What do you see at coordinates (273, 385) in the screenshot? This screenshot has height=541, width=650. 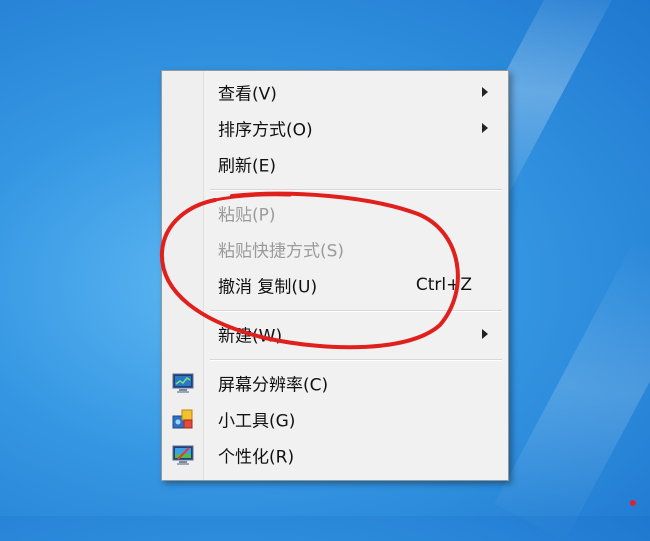 I see `menu-item-label: 屏幕分辨率(C)` at bounding box center [273, 385].